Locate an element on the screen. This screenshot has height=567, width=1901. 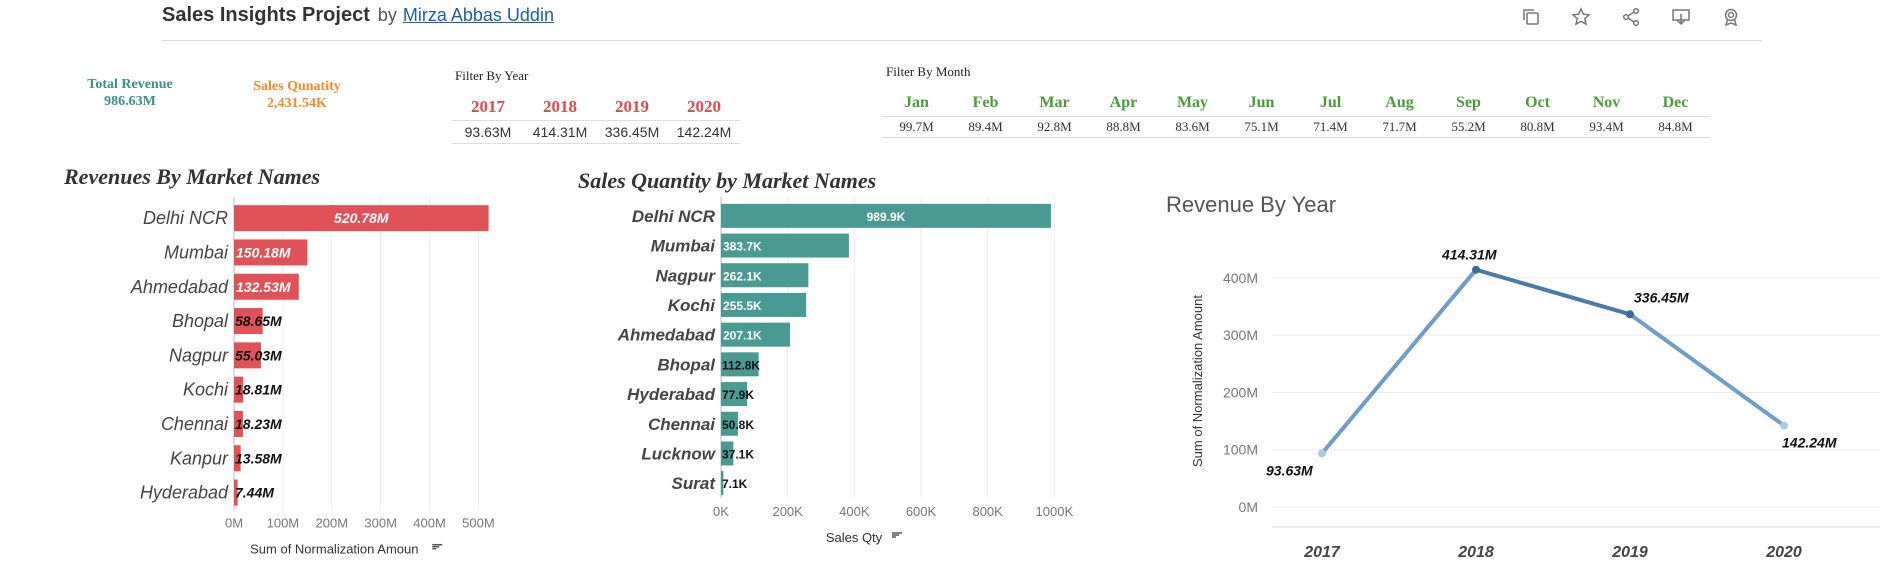
data-label: 37.1K is located at coordinates (738, 454).